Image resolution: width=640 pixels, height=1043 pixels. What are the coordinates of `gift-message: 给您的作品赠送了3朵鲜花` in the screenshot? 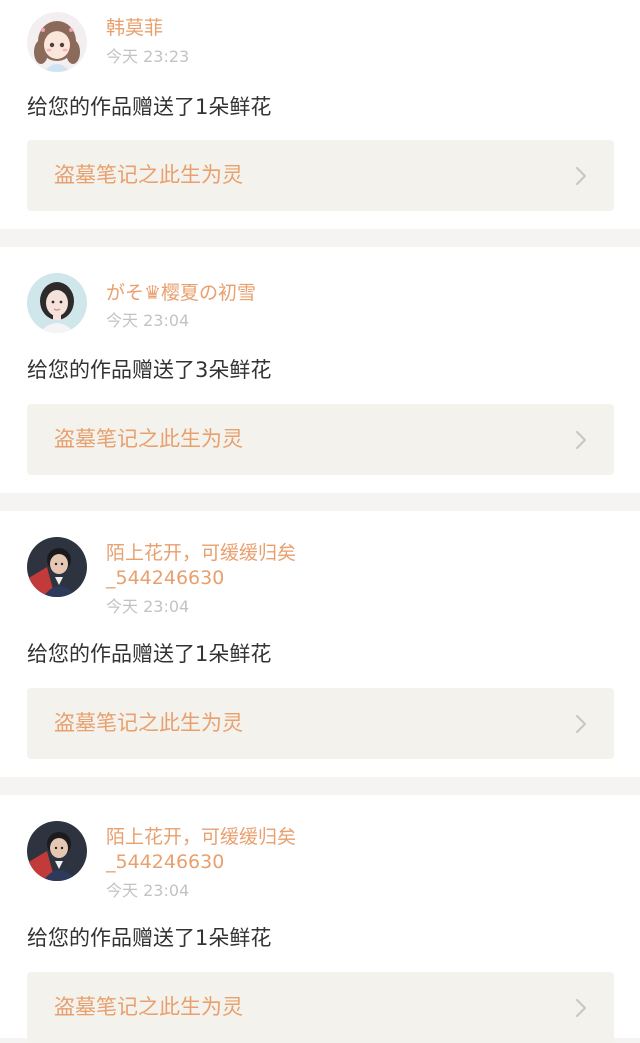 It's located at (149, 370).